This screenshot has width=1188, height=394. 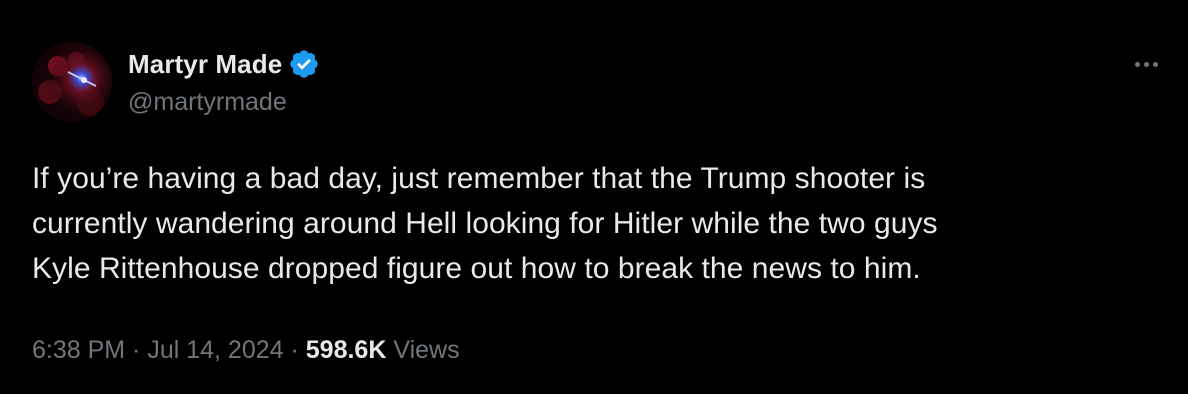 What do you see at coordinates (205, 64) in the screenshot?
I see `author-display-name: Martyr Made` at bounding box center [205, 64].